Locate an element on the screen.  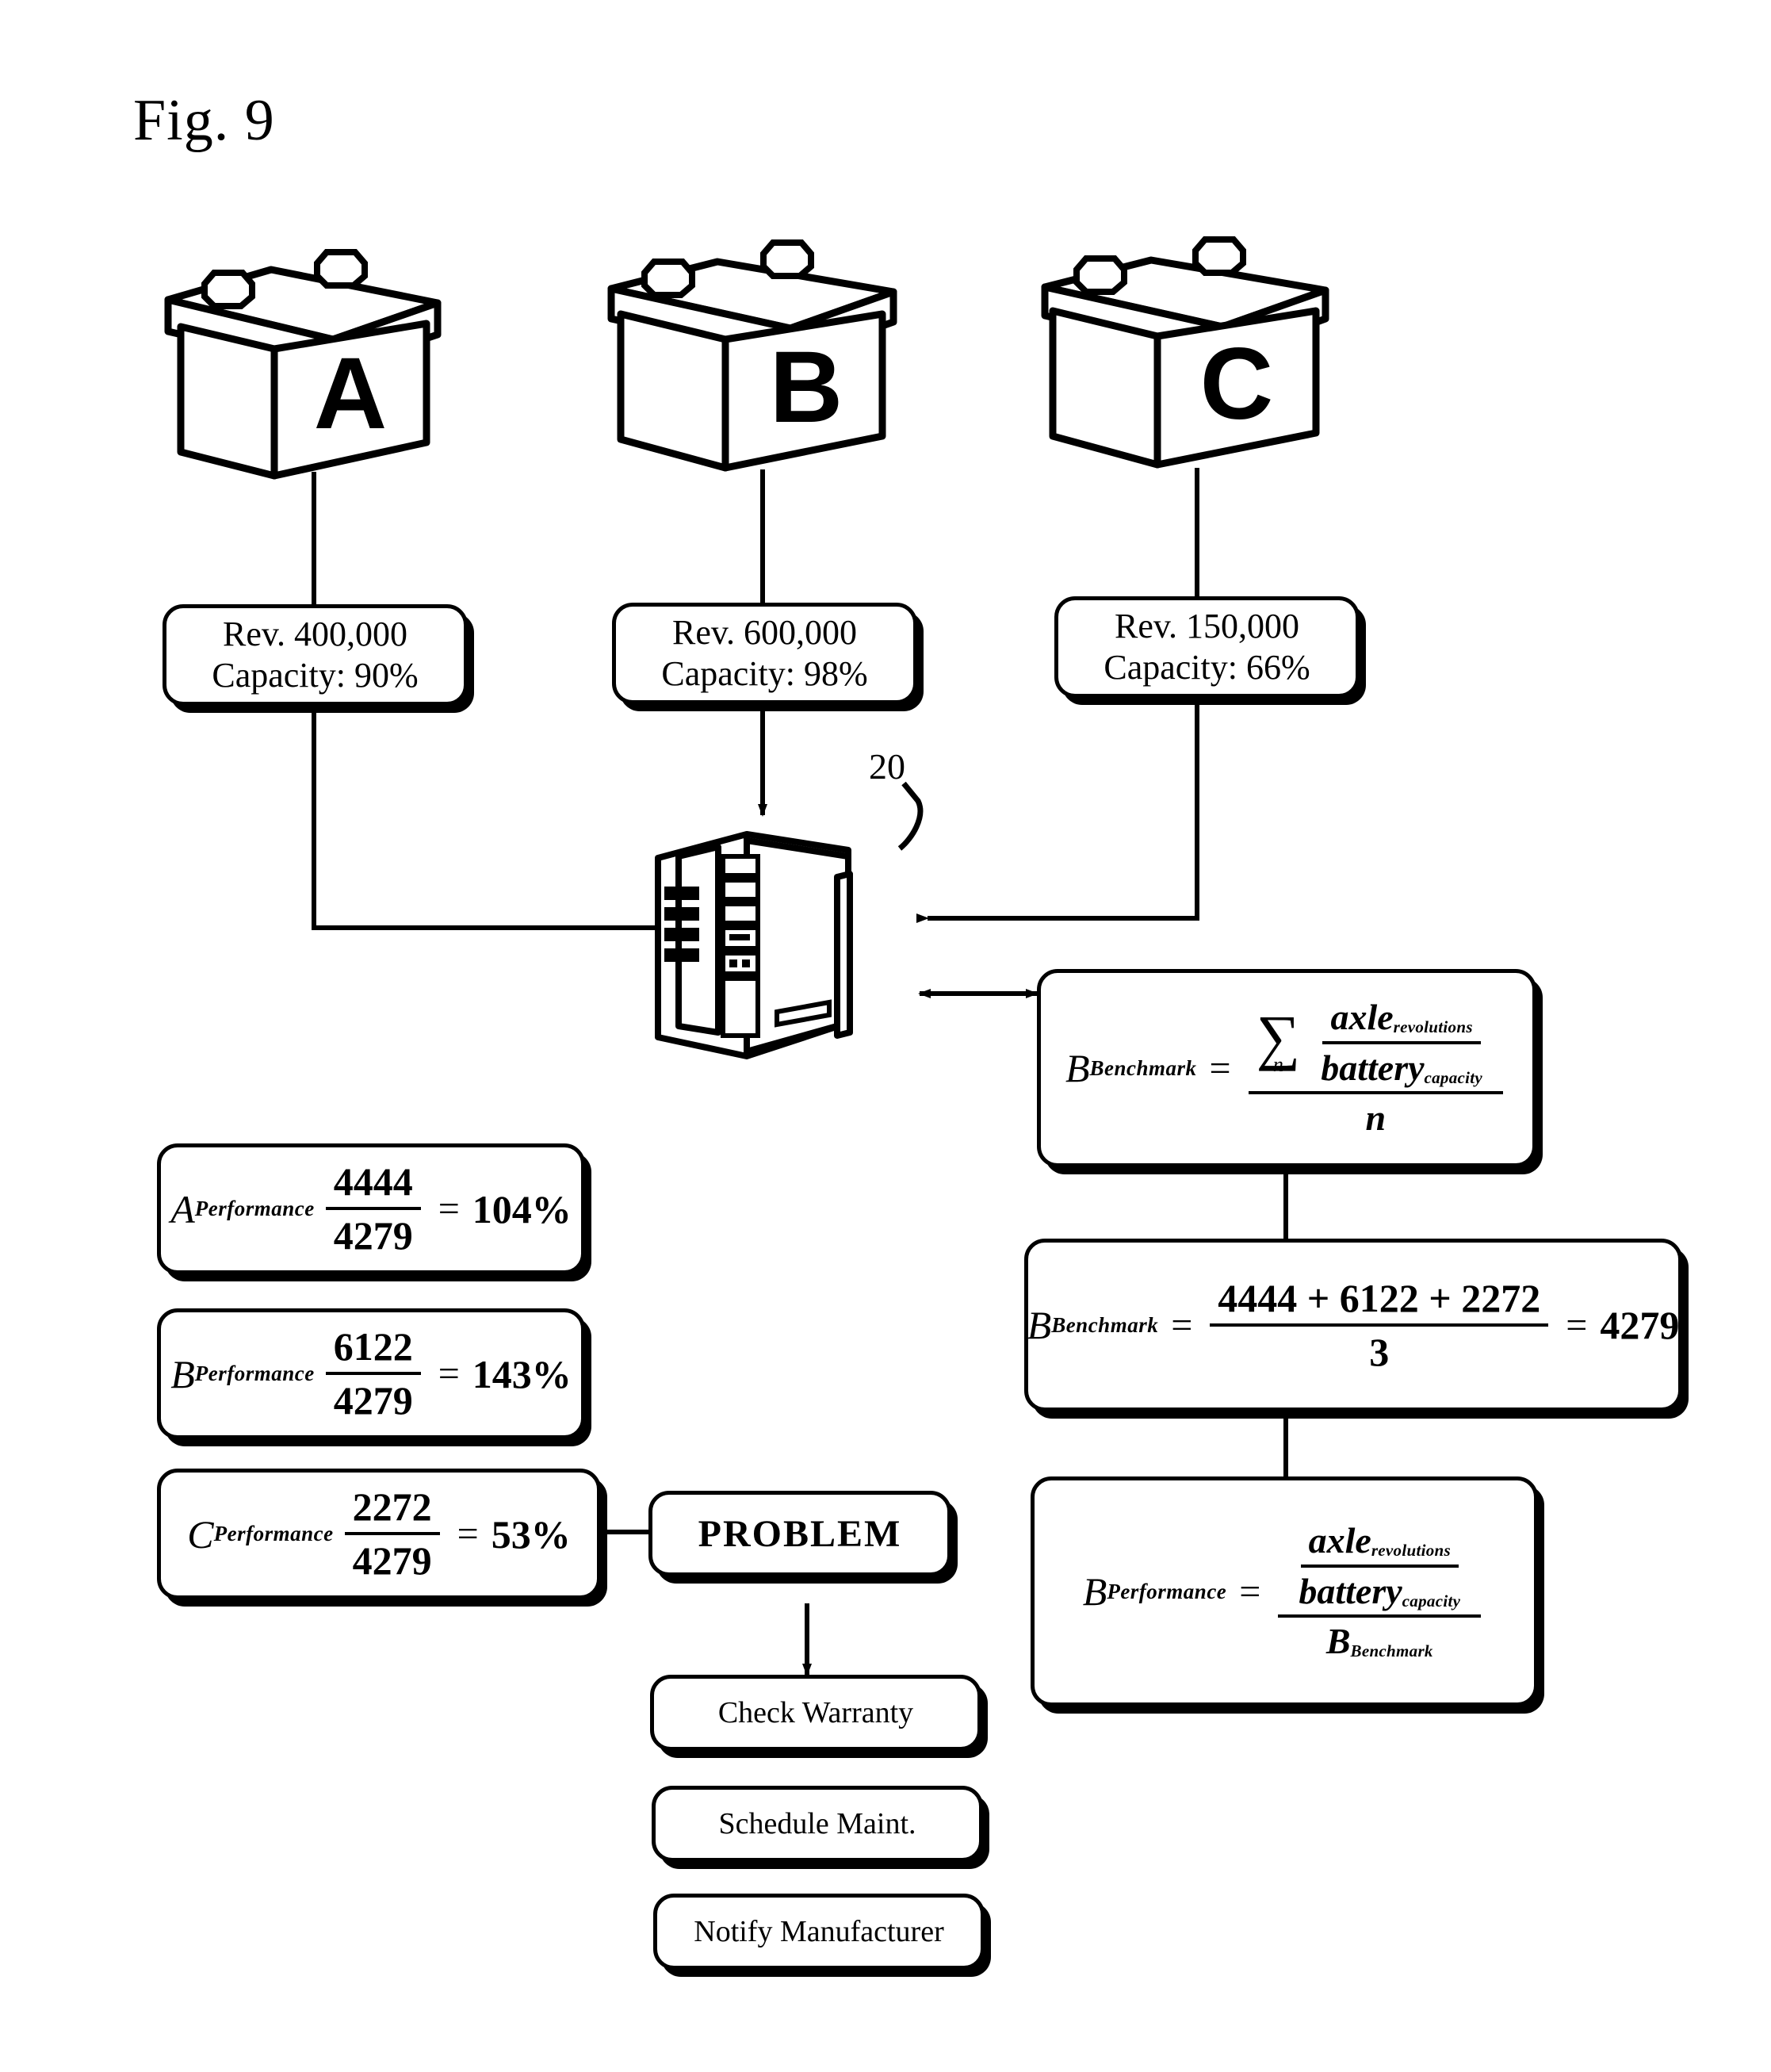
action-box-notify-manufacturer: Notify Manufacturer is located at coordinates (819, 1932).